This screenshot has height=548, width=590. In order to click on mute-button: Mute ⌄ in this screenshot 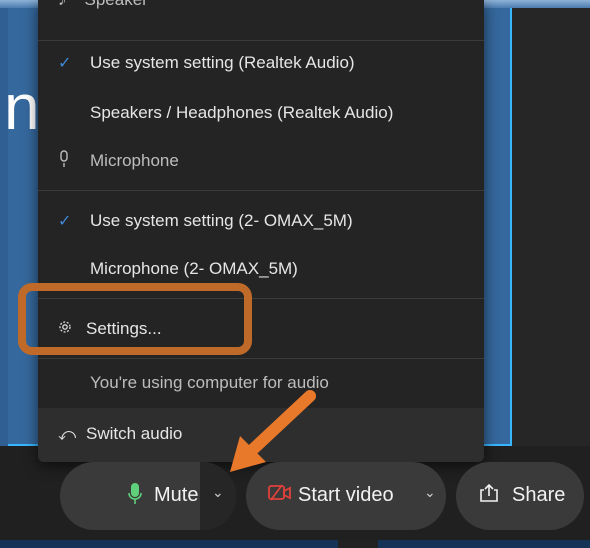, I will do `click(148, 496)`.